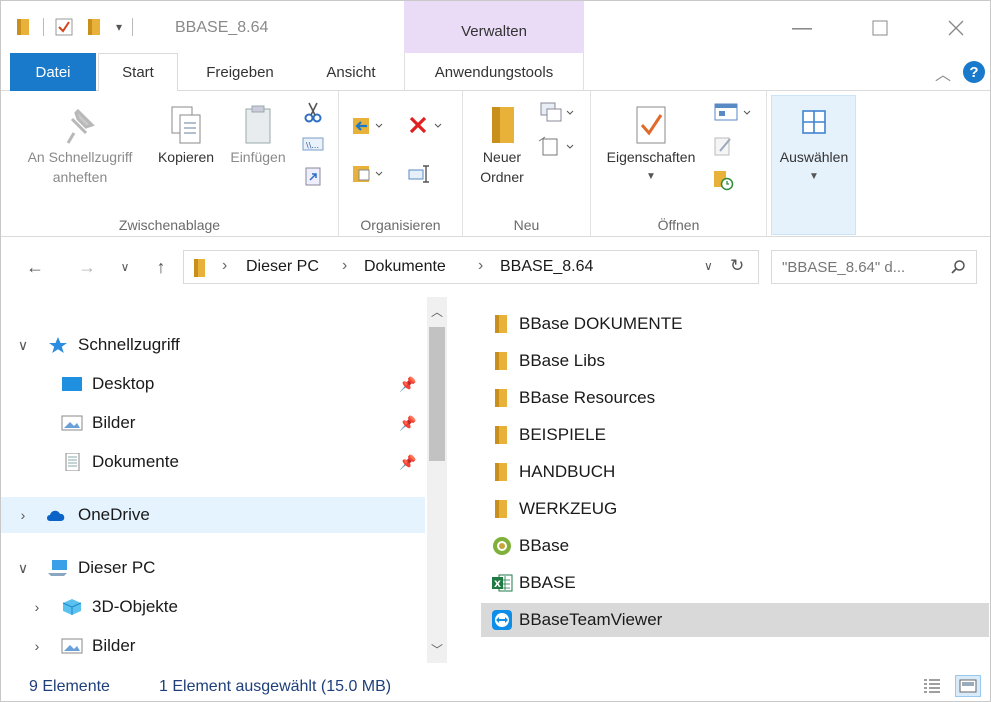  What do you see at coordinates (932, 686) in the screenshot?
I see `details-view-button` at bounding box center [932, 686].